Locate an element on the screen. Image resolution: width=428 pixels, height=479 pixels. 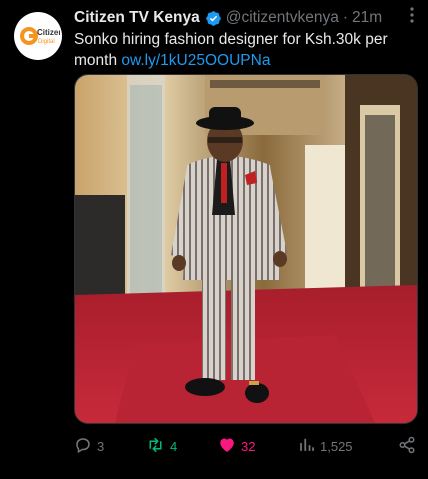
share-button is located at coordinates (407, 446).